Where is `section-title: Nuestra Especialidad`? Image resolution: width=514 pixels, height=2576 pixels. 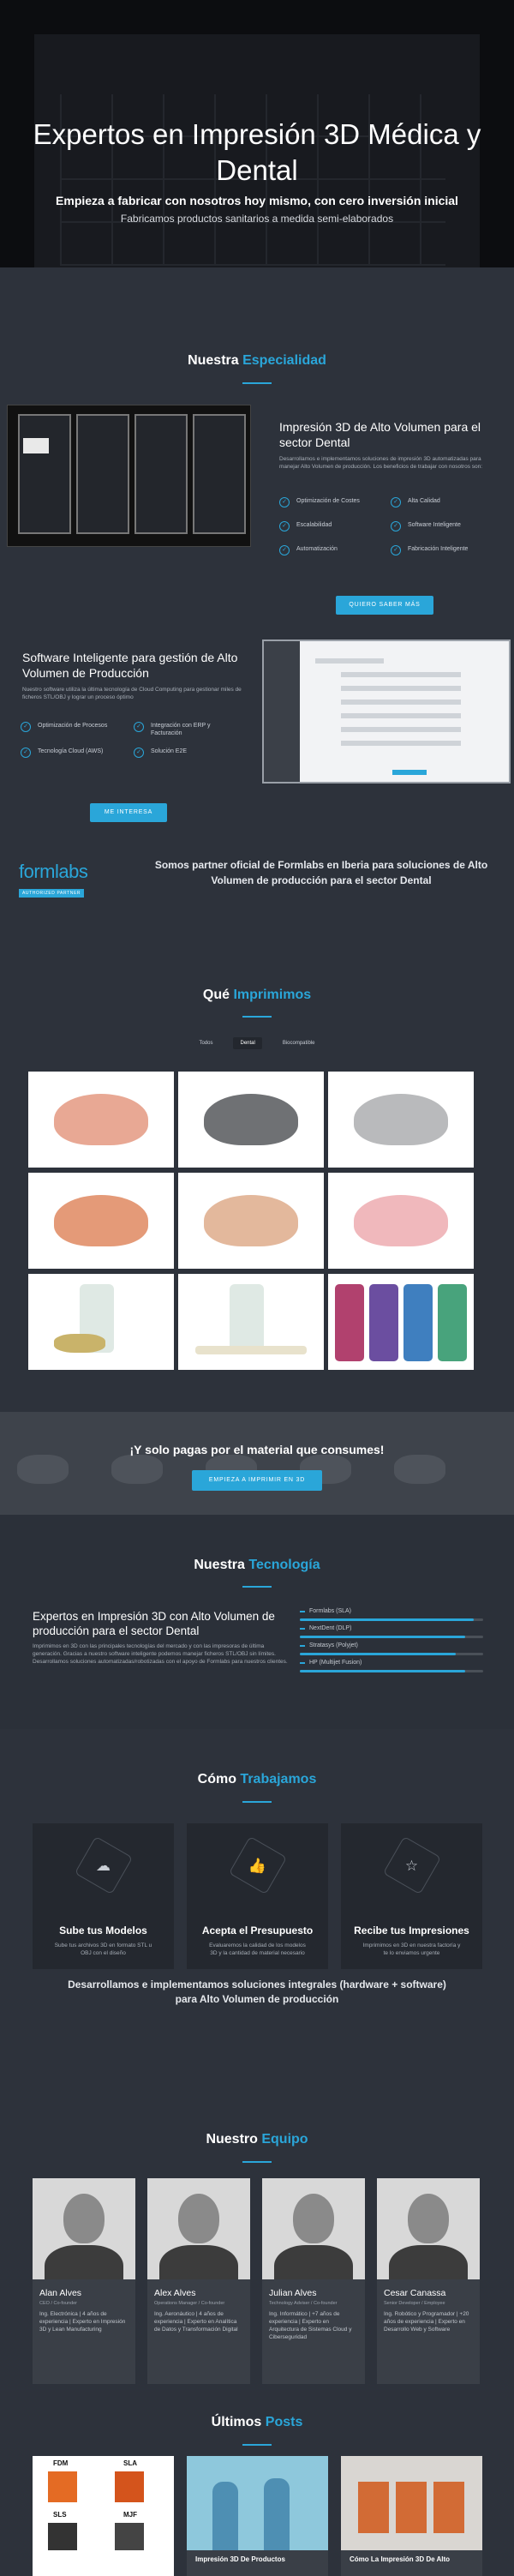 section-title: Nuestra Especialidad is located at coordinates (257, 360).